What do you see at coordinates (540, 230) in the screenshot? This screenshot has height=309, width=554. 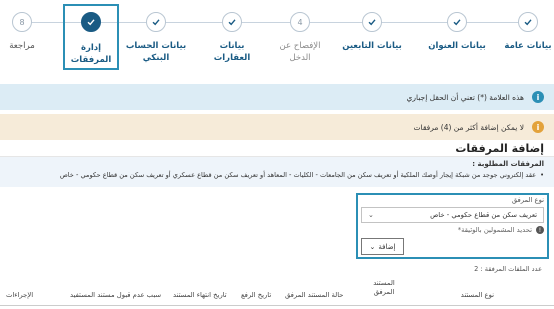 I see `info-icon: !` at bounding box center [540, 230].